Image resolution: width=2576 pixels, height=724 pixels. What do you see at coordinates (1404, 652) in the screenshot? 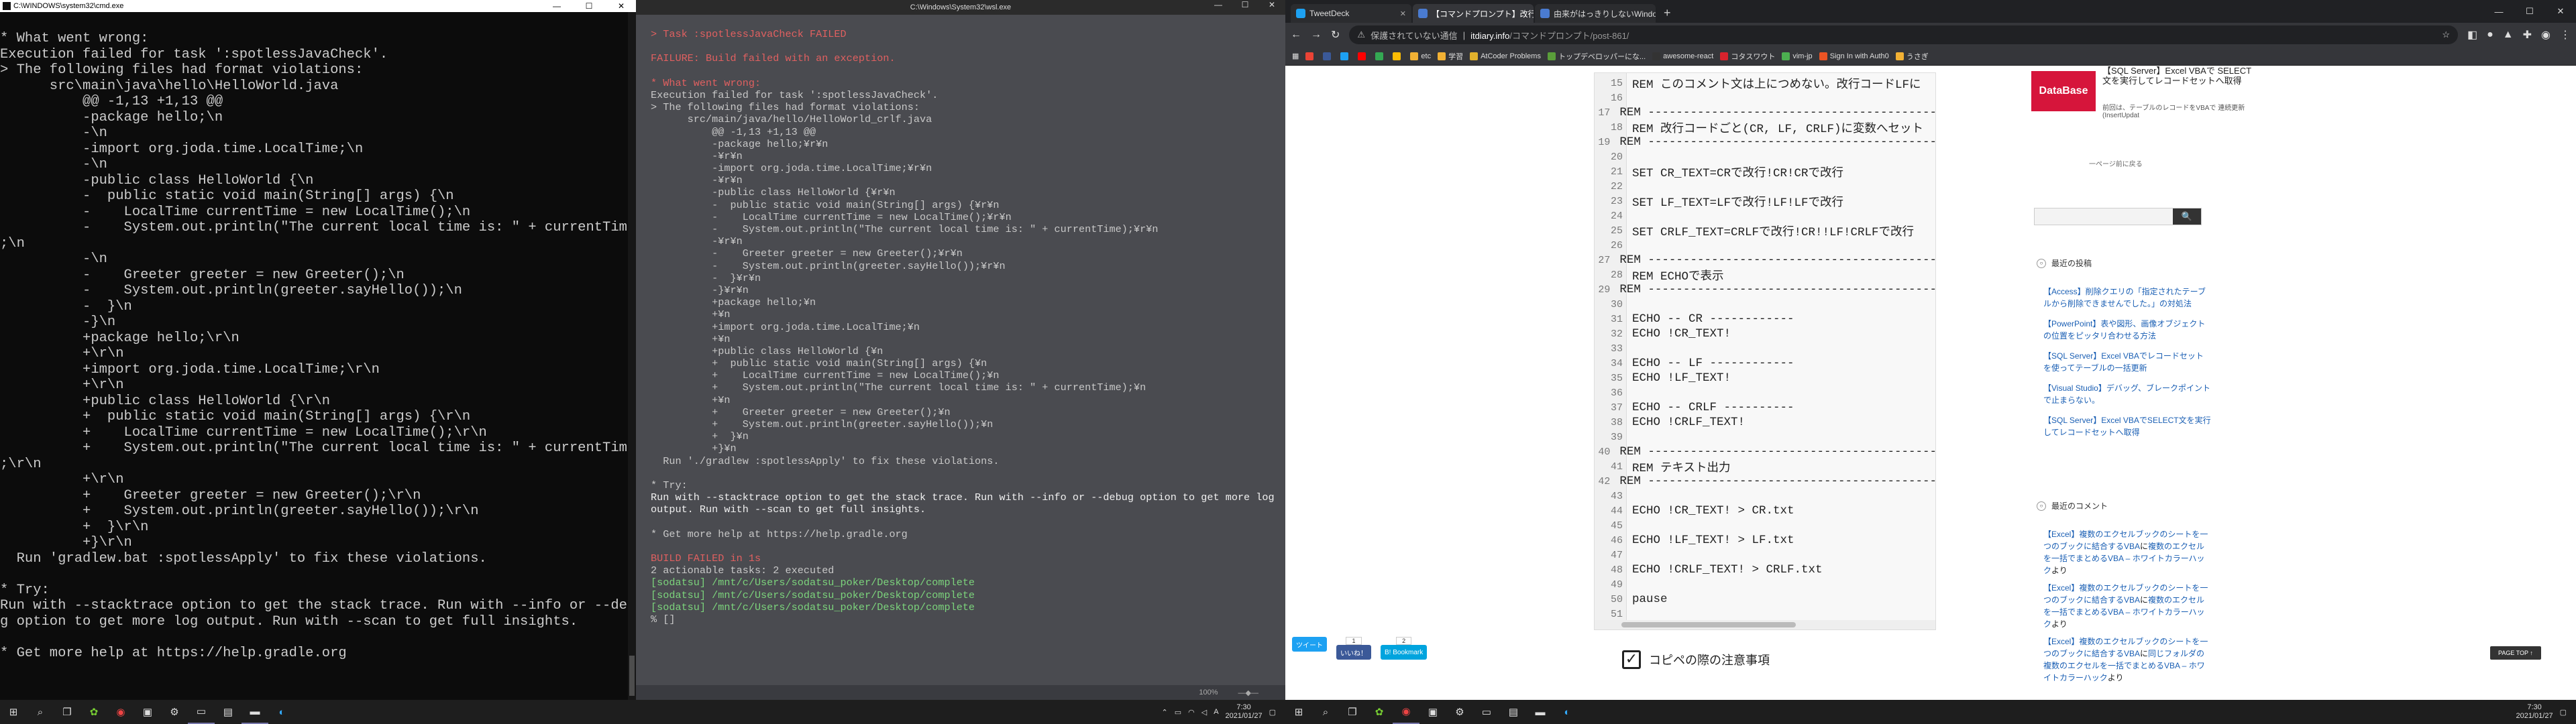
I see `hatena-bookmark-button: B! Bookmark` at bounding box center [1404, 652].